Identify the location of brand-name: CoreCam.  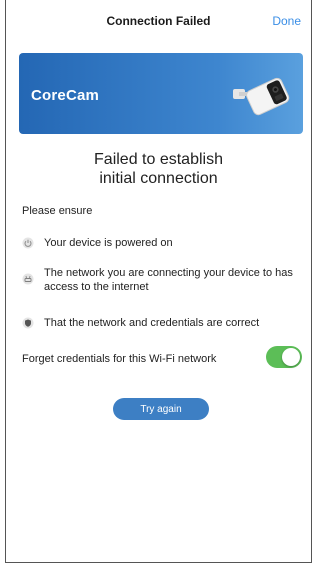
(65, 95).